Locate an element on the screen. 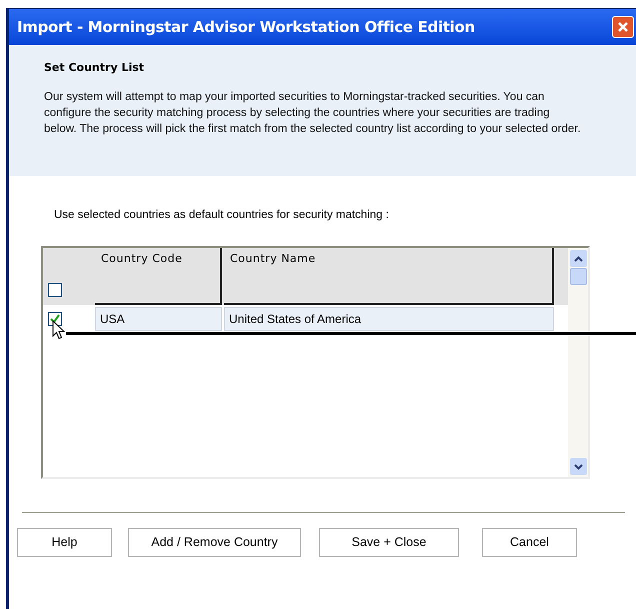  scrollbar is located at coordinates (578, 363).